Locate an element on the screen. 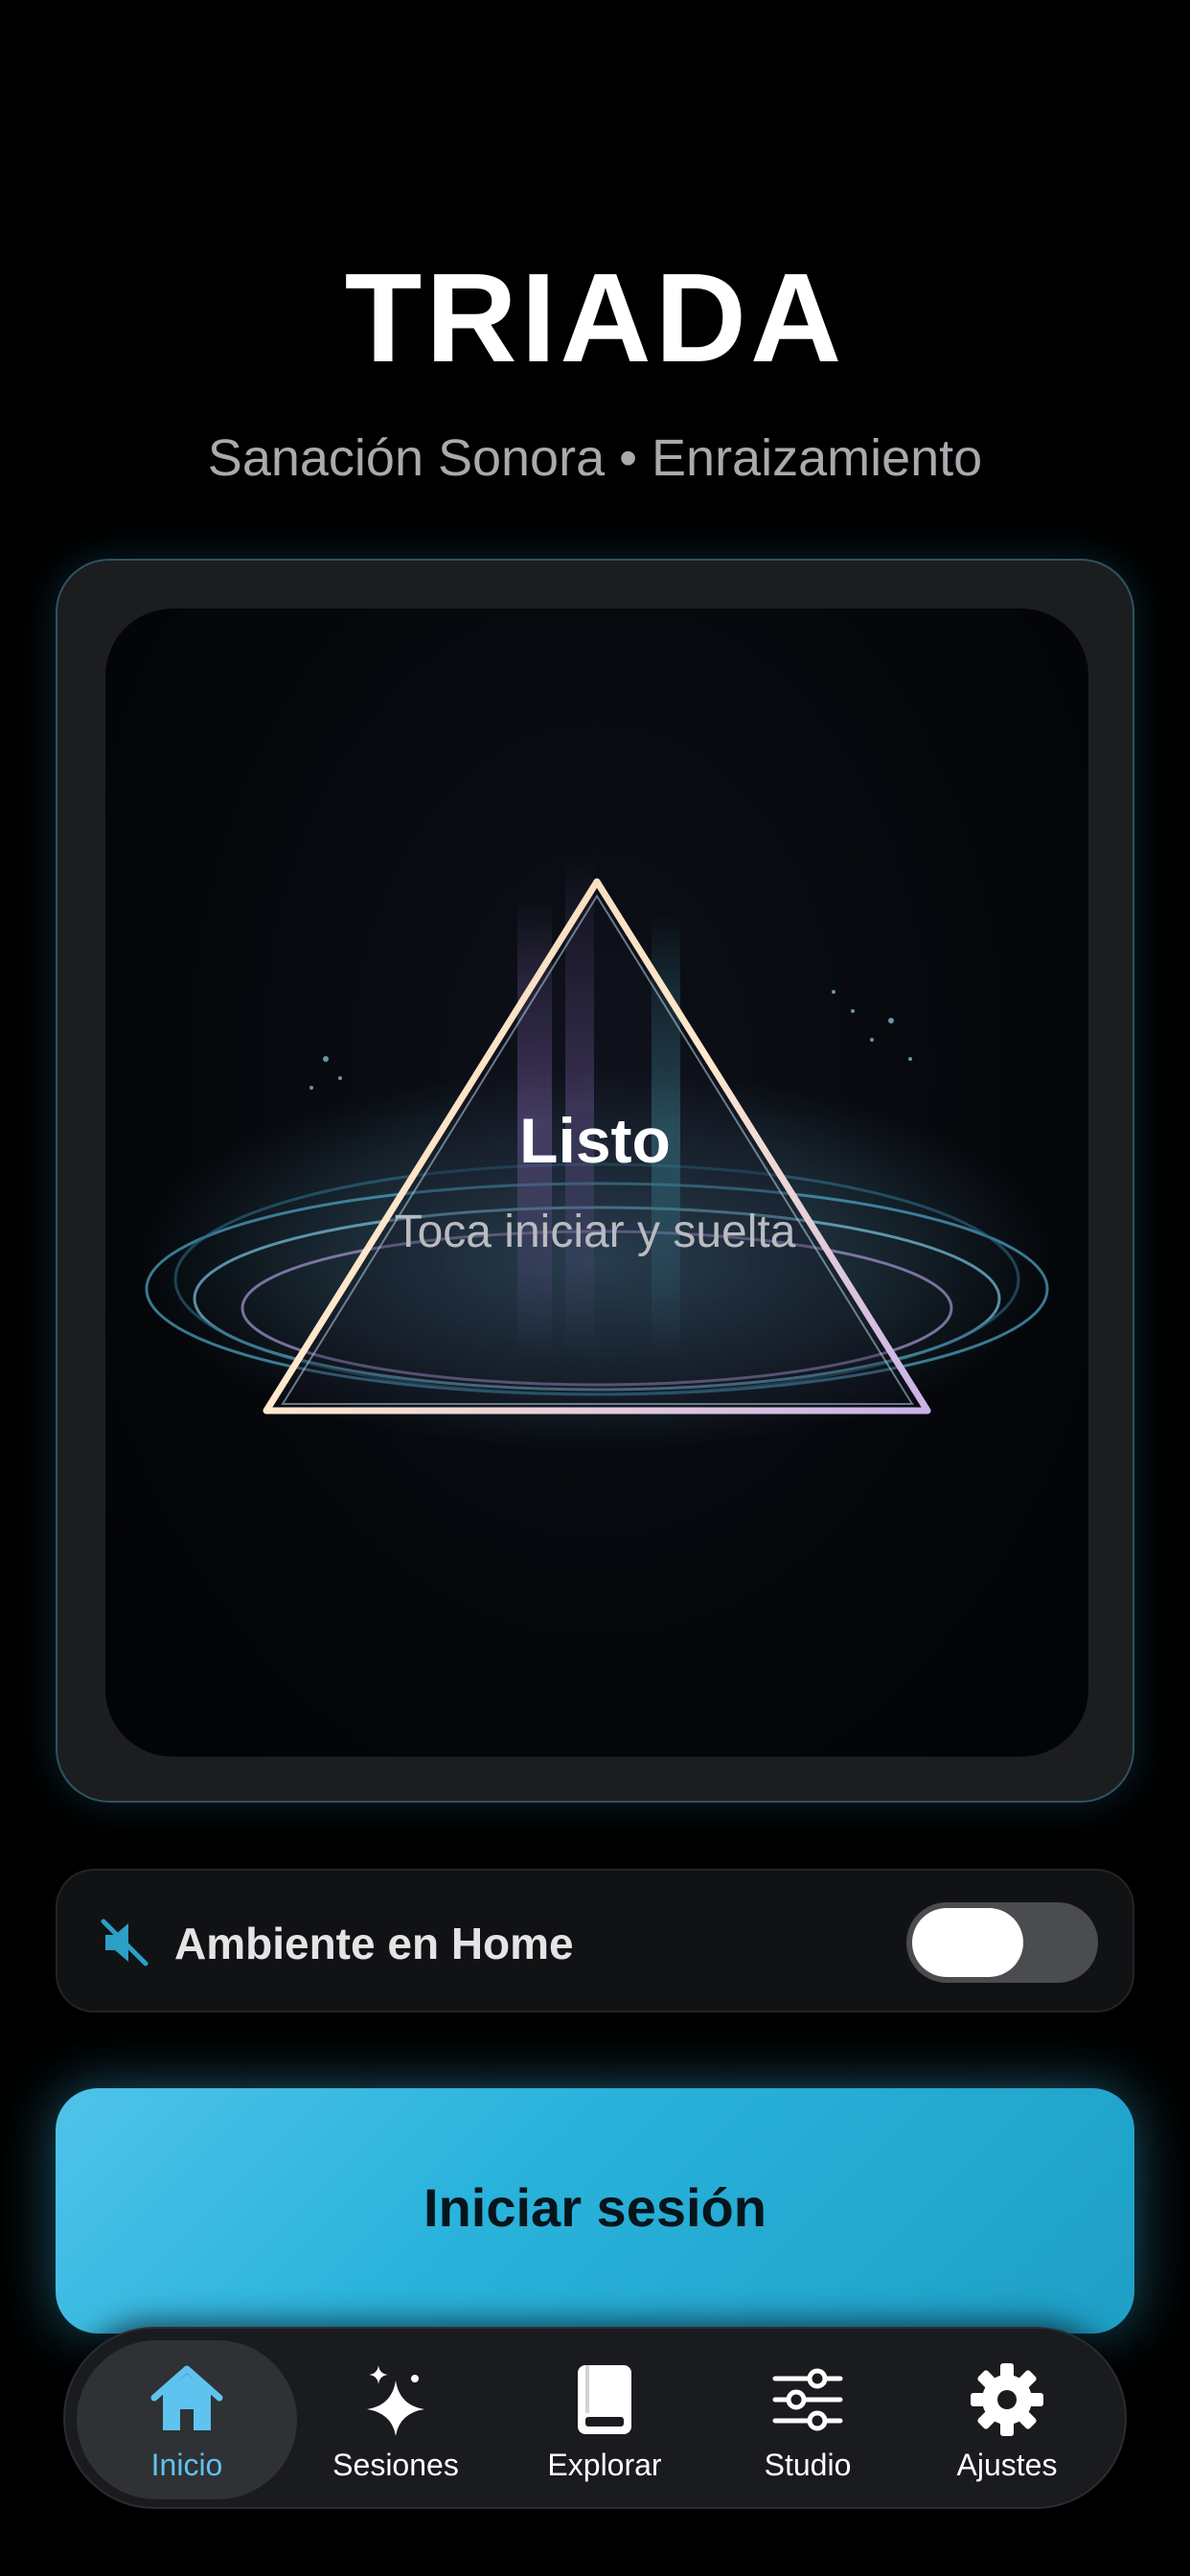  tab-explorar: Explorar is located at coordinates (605, 2419).